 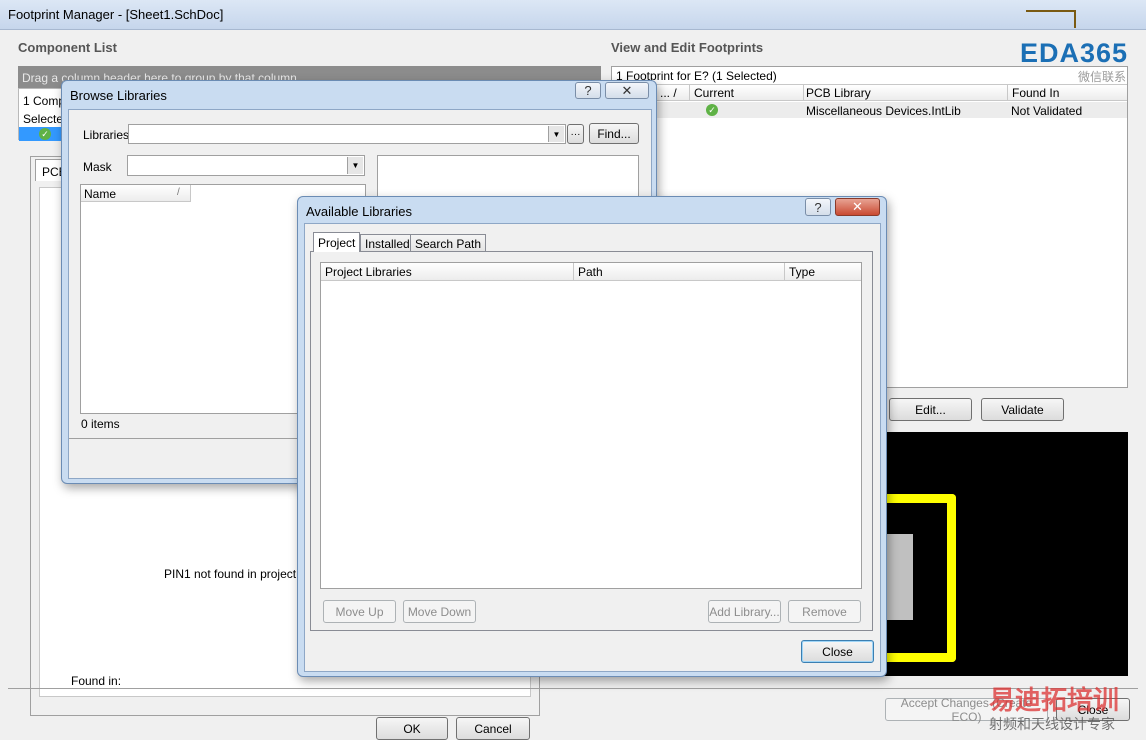 What do you see at coordinates (1051, 19) in the screenshot?
I see `circuit-logo-icon` at bounding box center [1051, 19].